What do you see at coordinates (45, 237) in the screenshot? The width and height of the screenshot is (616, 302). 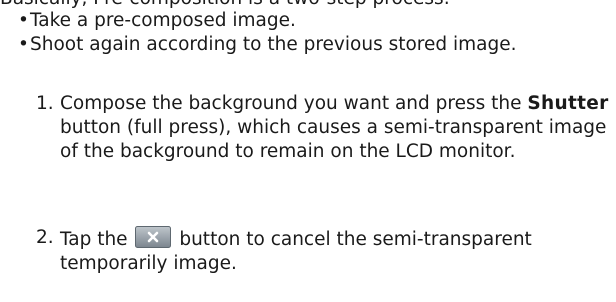 I see `step-number: 2.` at bounding box center [45, 237].